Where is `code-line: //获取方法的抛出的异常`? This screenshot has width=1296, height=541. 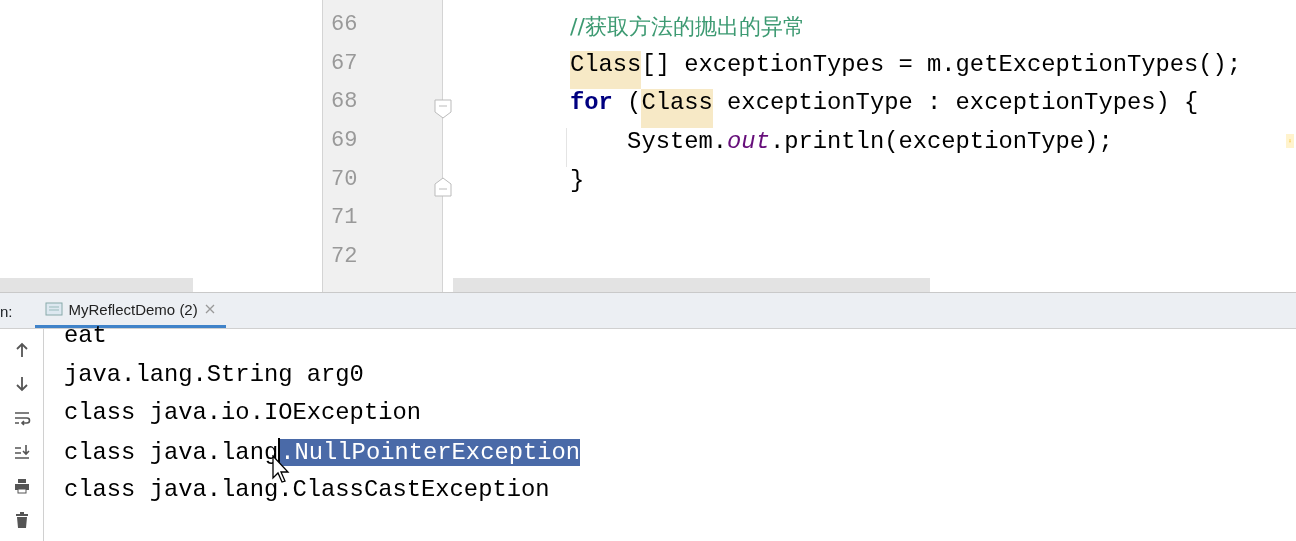
code-line: //获取方法的抛出的异常 is located at coordinates (687, 27).